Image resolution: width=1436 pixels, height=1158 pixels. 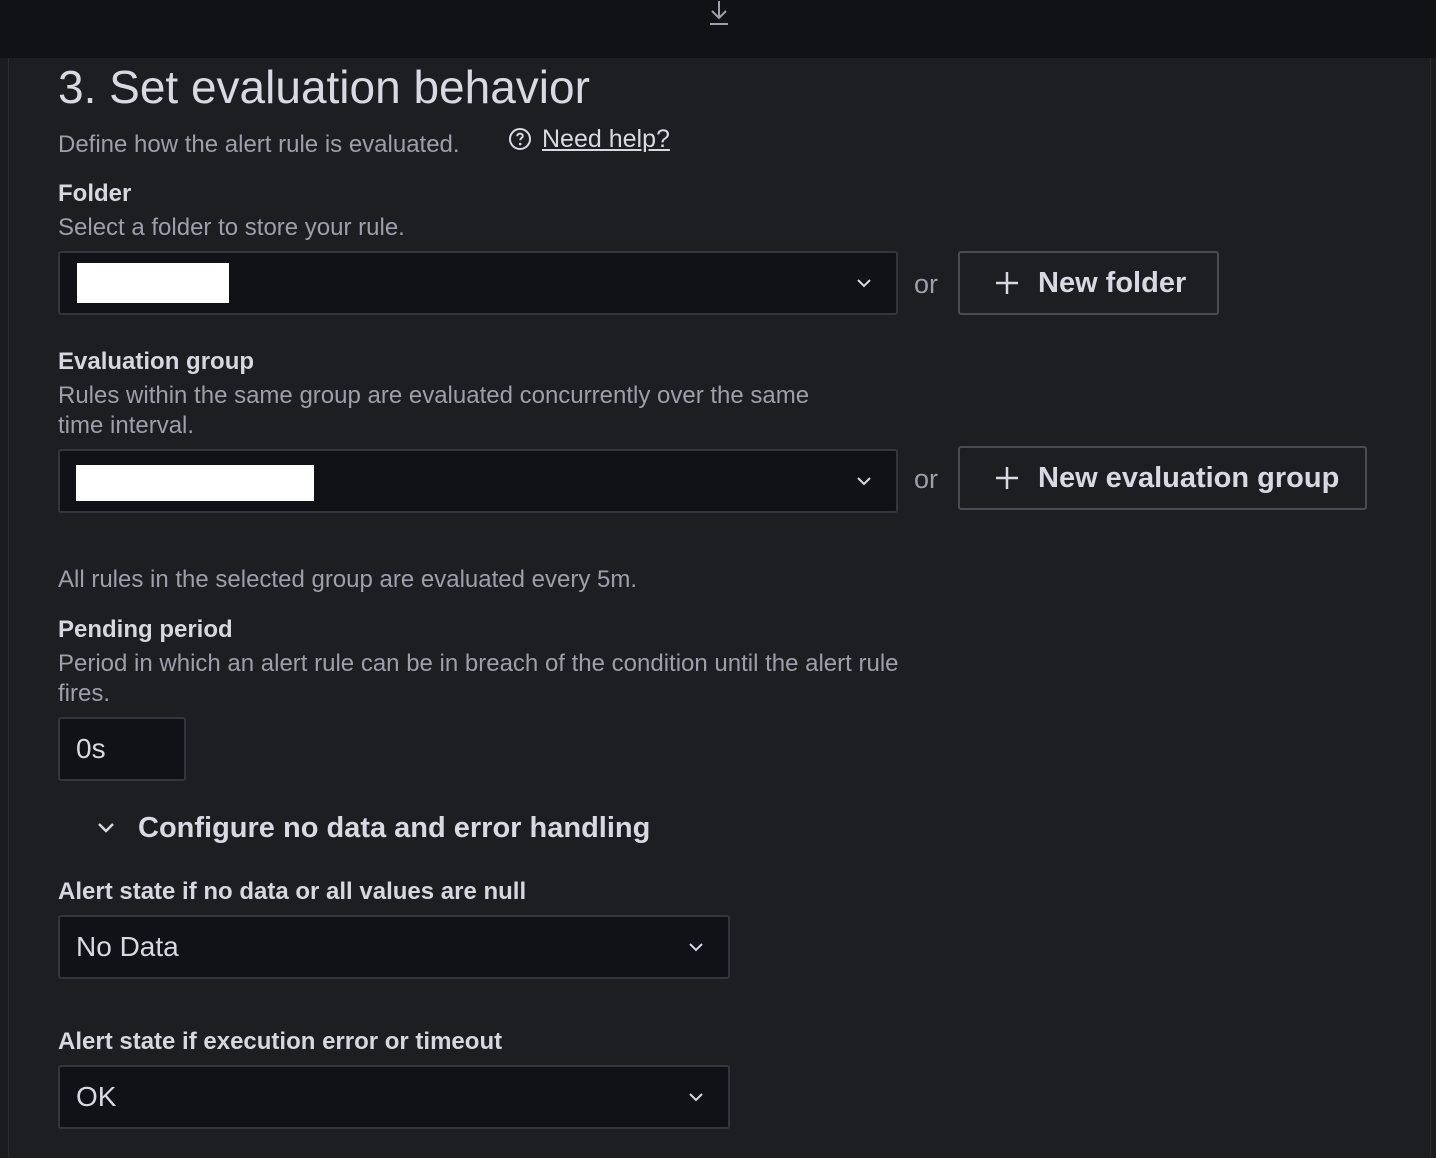 What do you see at coordinates (231, 227) in the screenshot?
I see `folder-description: Select a folder to store your rule.` at bounding box center [231, 227].